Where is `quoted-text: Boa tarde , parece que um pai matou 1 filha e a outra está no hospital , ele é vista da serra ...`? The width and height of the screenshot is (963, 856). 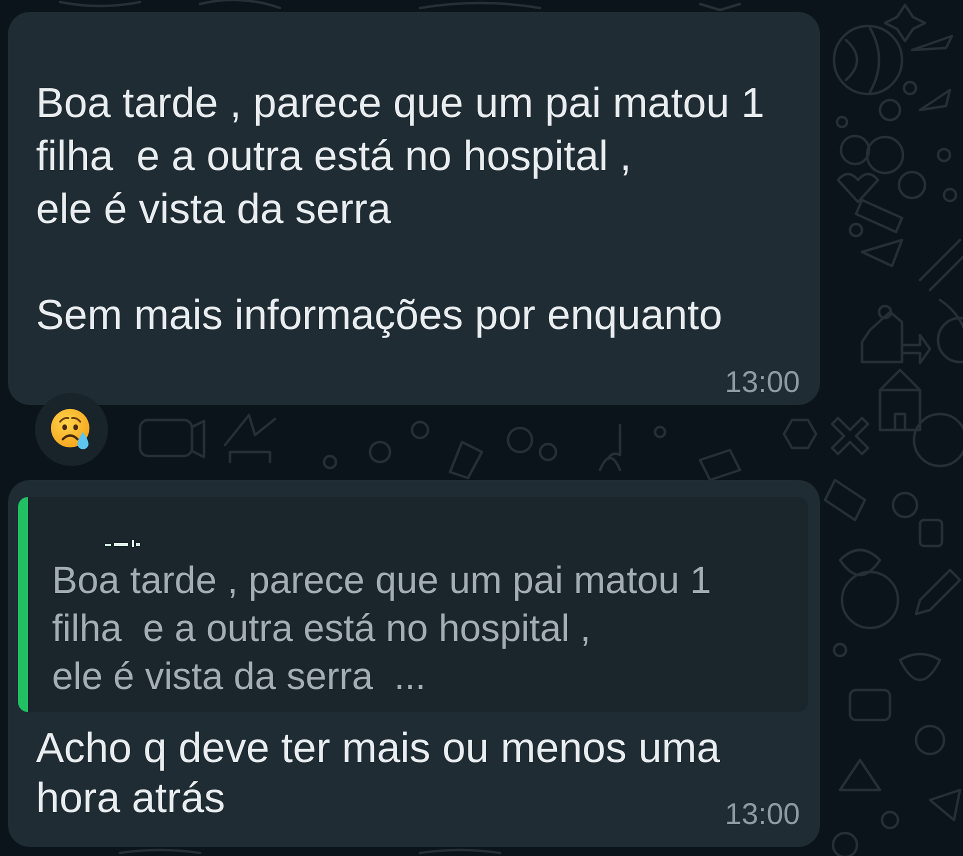
quoted-text: Boa tarde , parece que um pai matou 1 filha e a outra está no hospital , ele é vista da serra ... is located at coordinates (382, 629).